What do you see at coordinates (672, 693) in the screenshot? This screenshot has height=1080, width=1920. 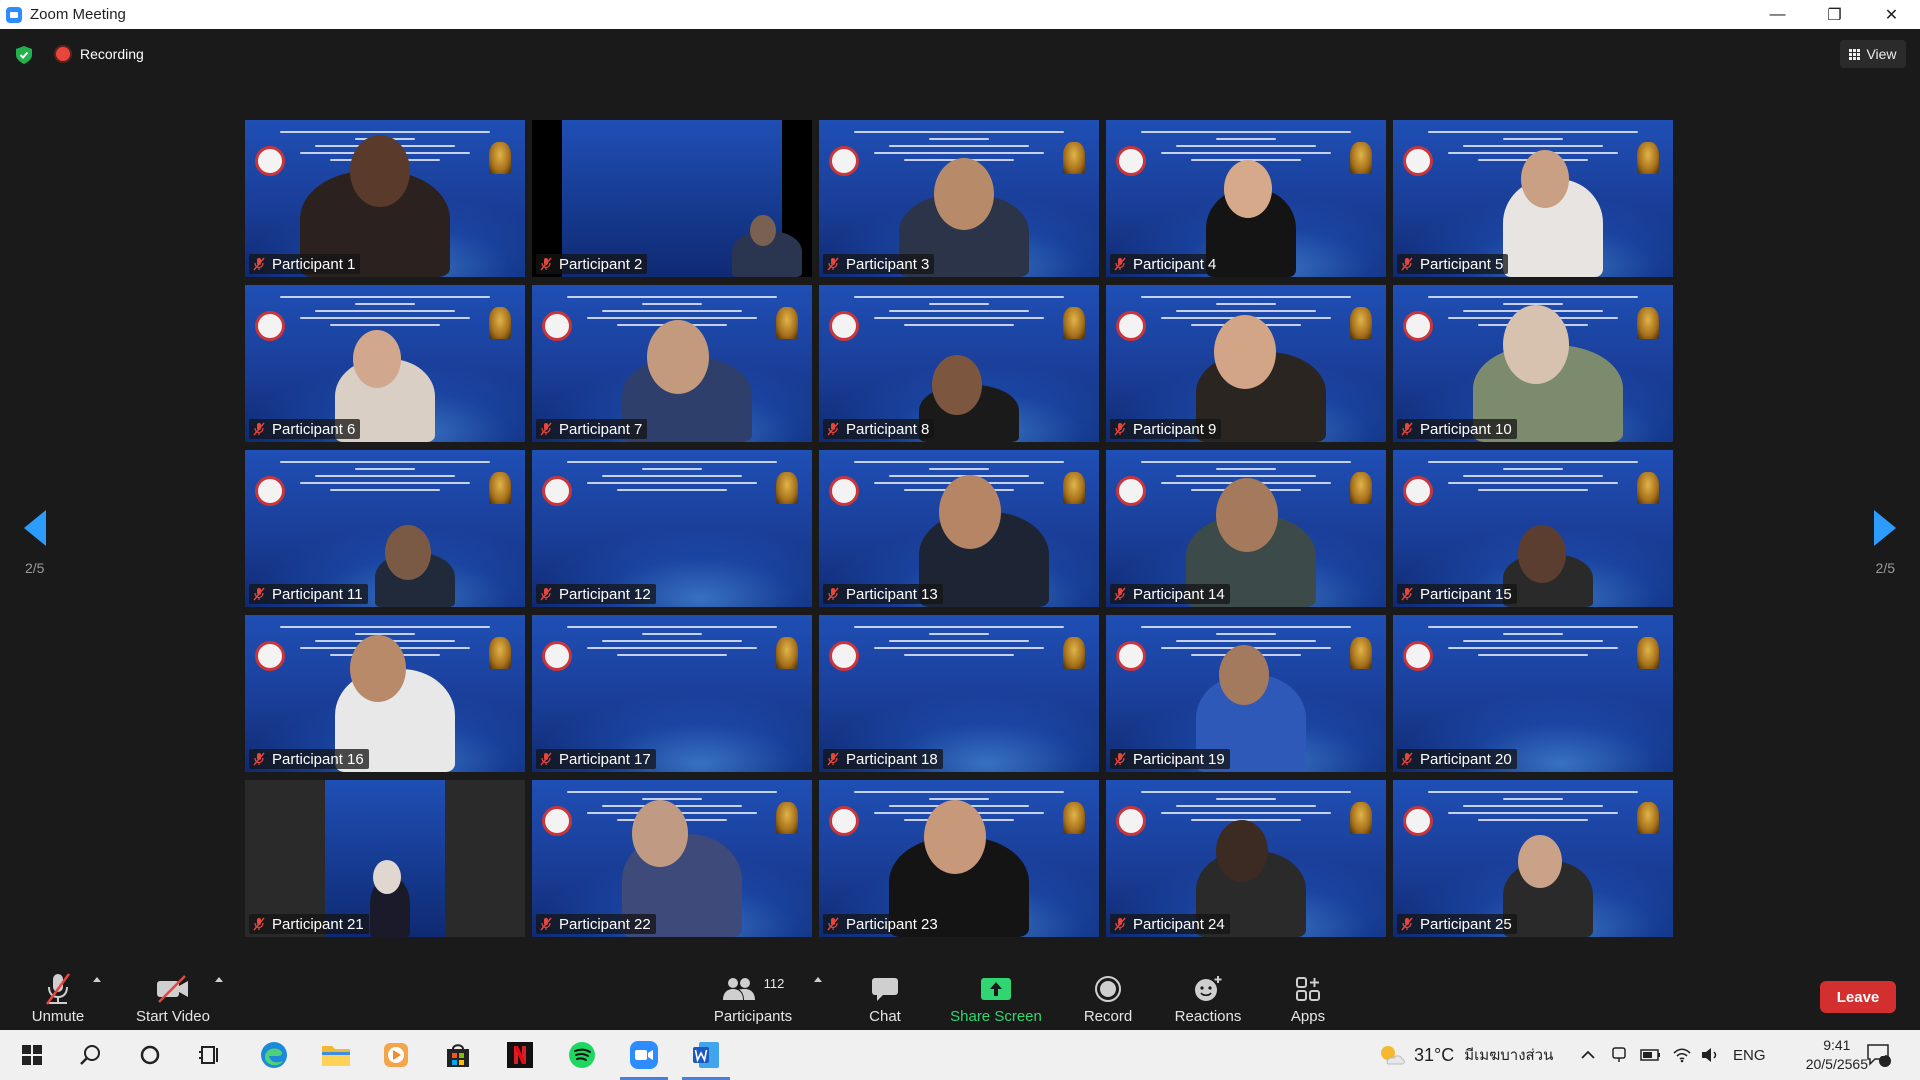 I see `participant-tile: Participant 17` at bounding box center [672, 693].